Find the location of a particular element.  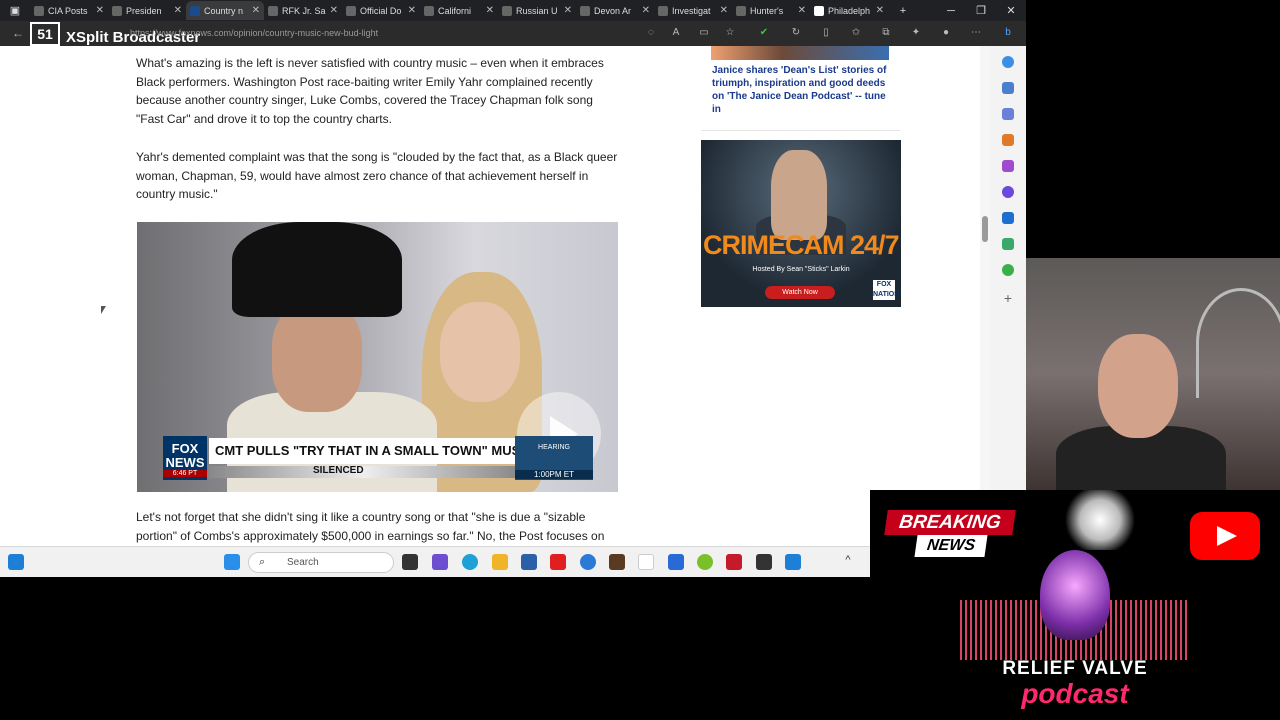

amazon-icon is located at coordinates (646, 562).